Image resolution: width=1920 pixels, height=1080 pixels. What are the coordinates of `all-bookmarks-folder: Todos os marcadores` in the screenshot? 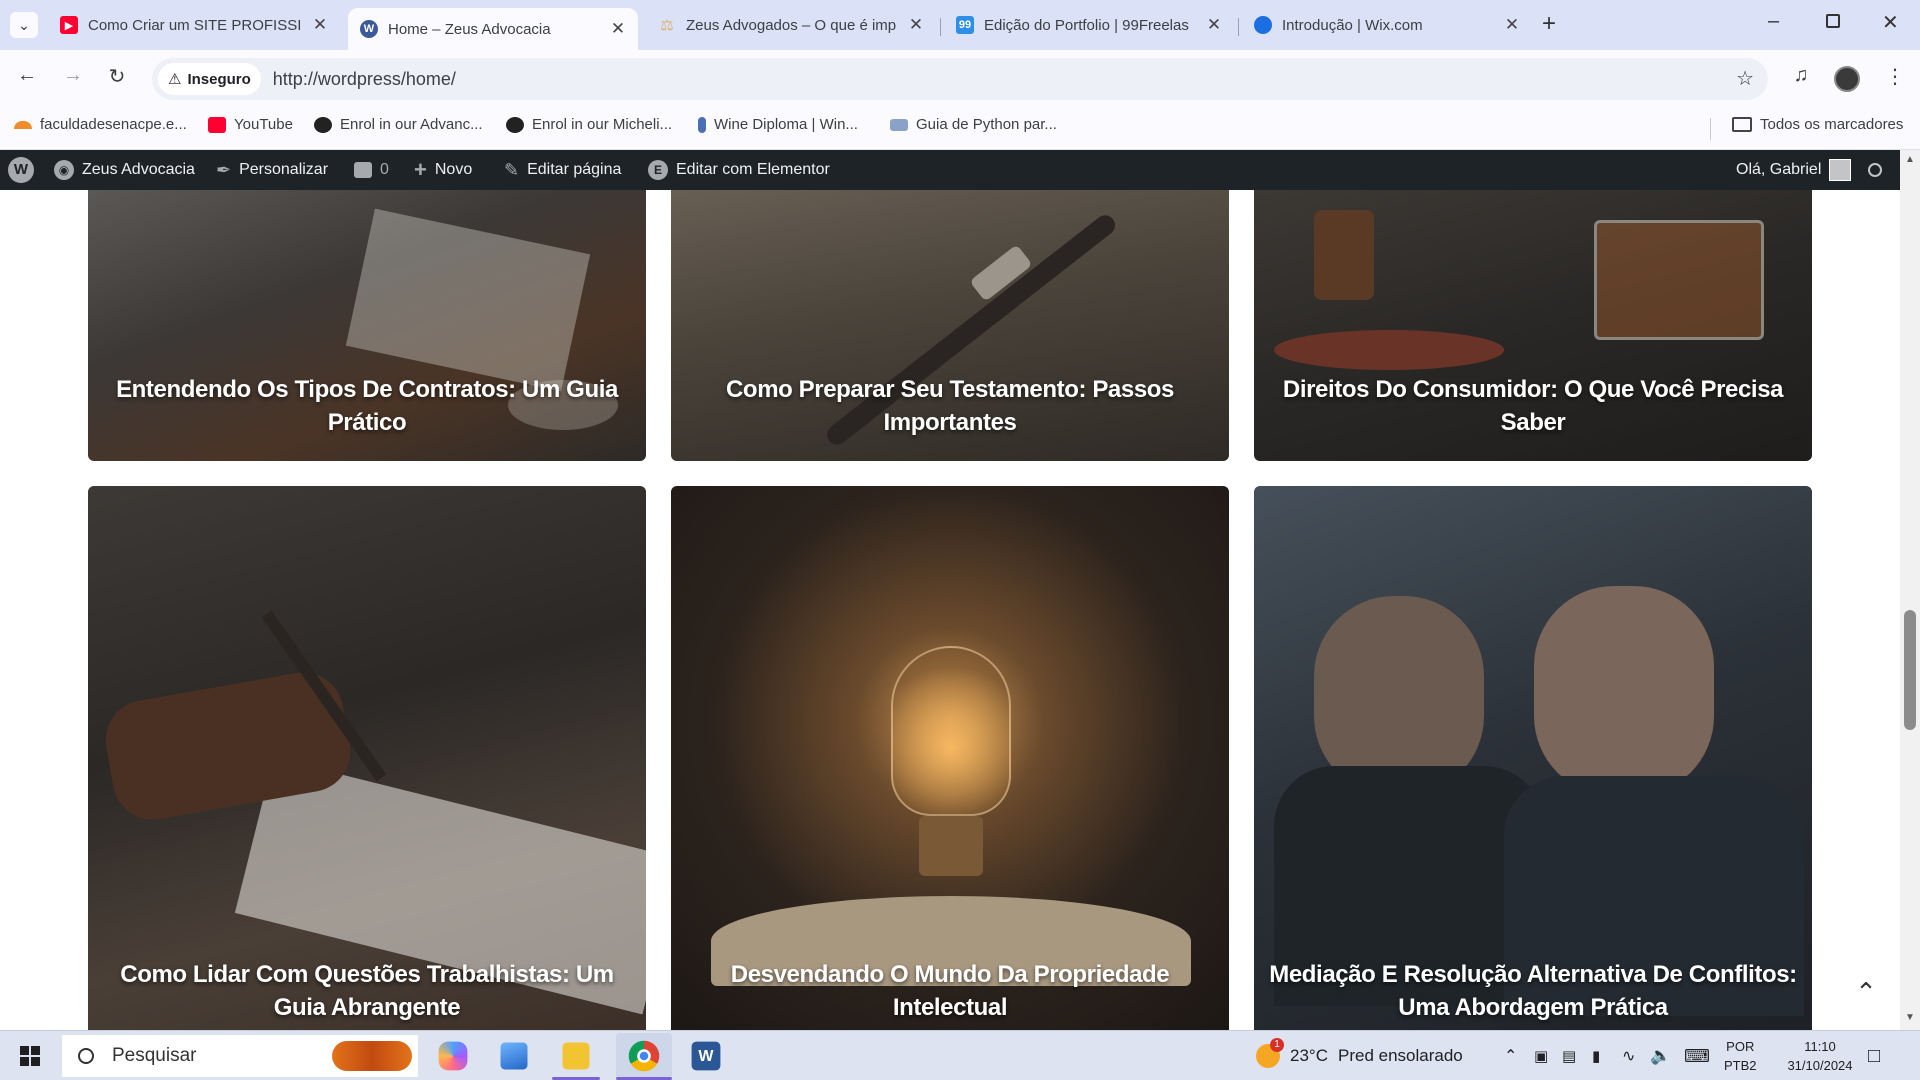 It's located at (1817, 124).